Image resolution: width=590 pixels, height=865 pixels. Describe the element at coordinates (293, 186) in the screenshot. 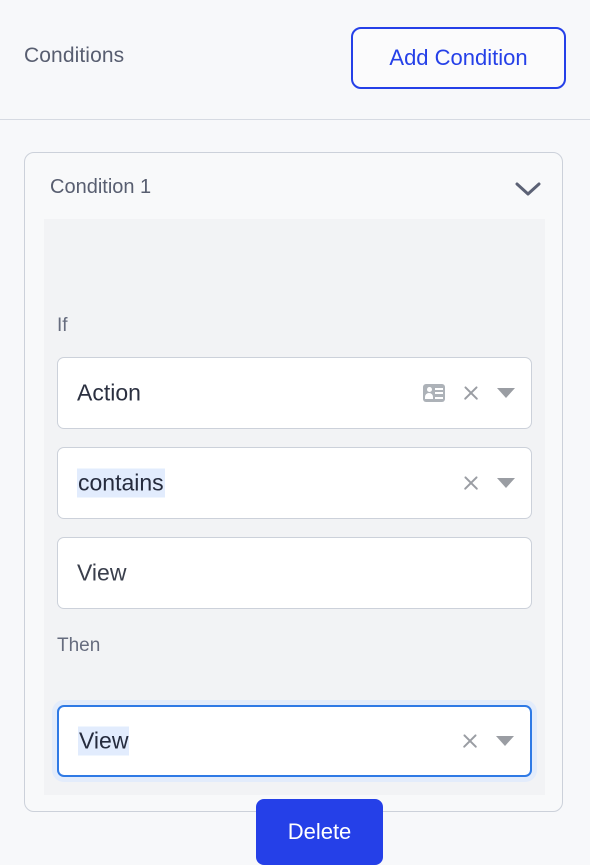

I see `condition-card-header: Condition 1` at that location.